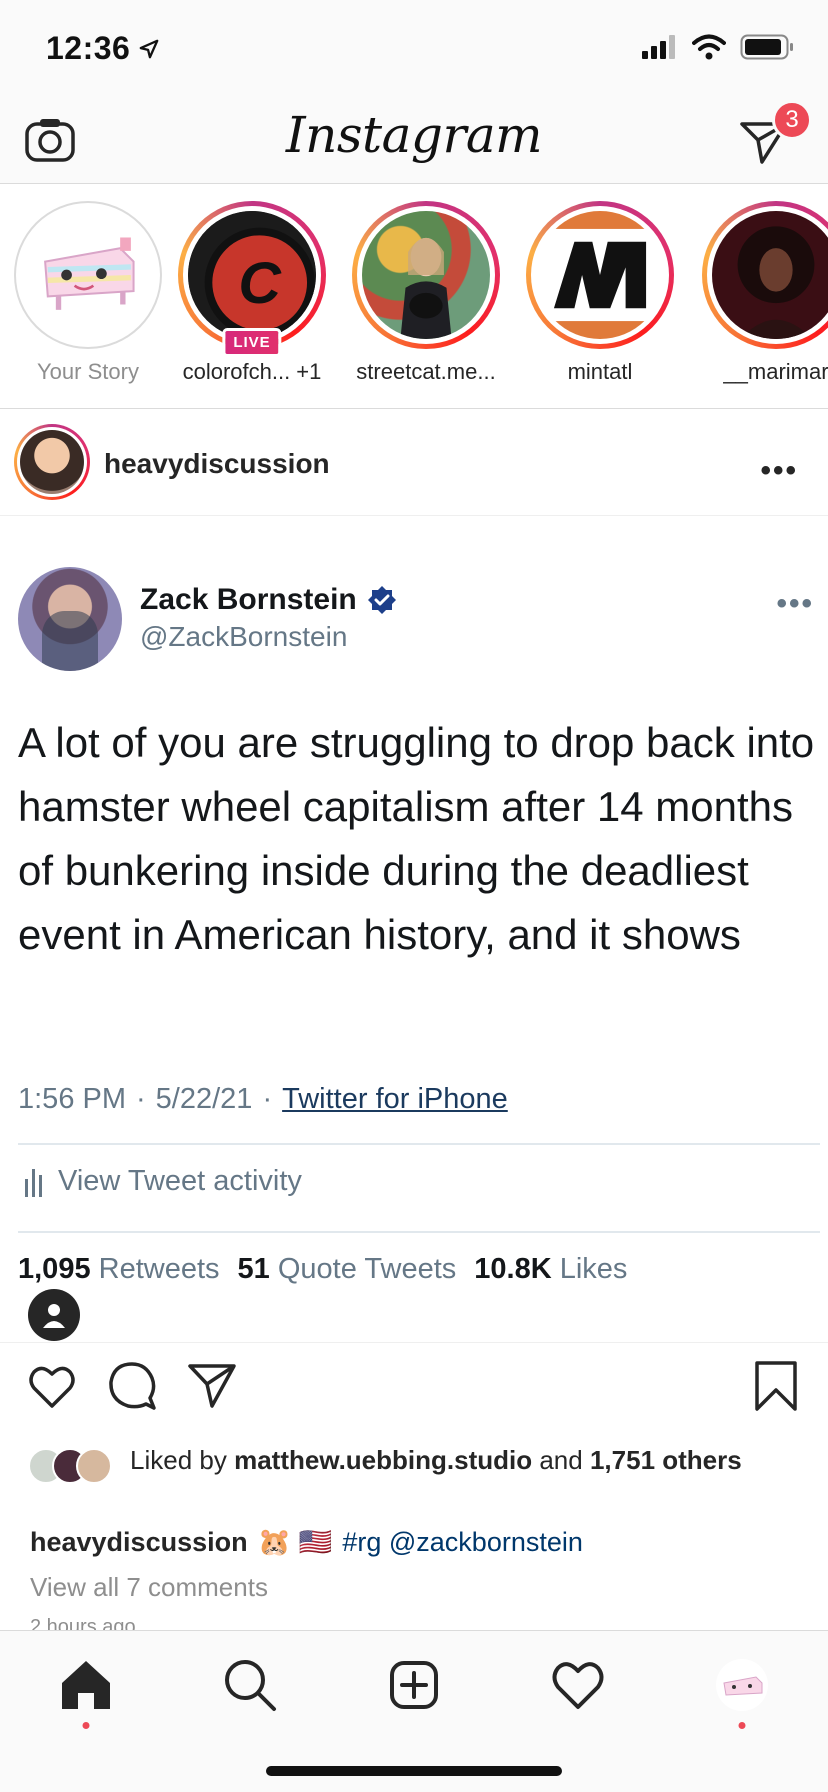  Describe the element at coordinates (149, 1587) in the screenshot. I see `view-comments-link: View all 7 comments` at that location.